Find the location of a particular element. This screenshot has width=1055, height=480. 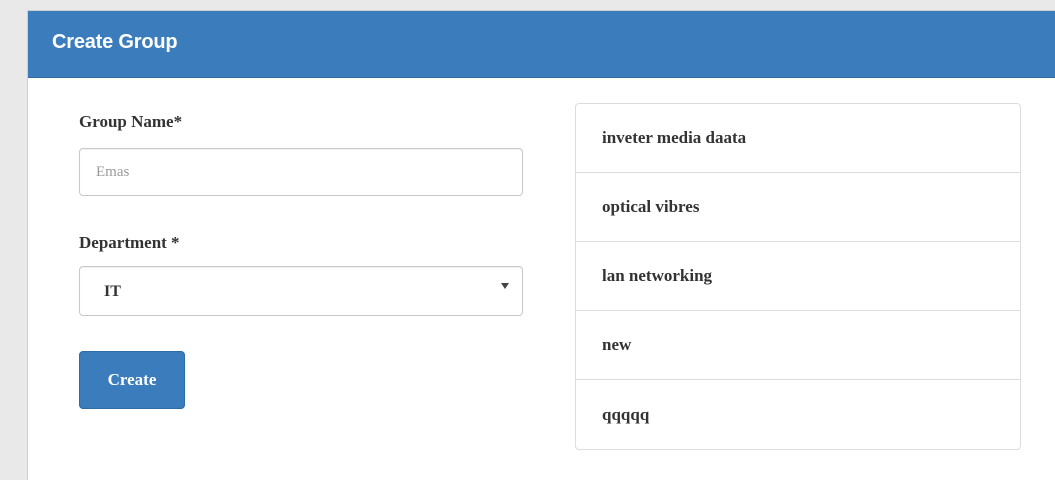

group-list-item: inveter media daata is located at coordinates (798, 138).